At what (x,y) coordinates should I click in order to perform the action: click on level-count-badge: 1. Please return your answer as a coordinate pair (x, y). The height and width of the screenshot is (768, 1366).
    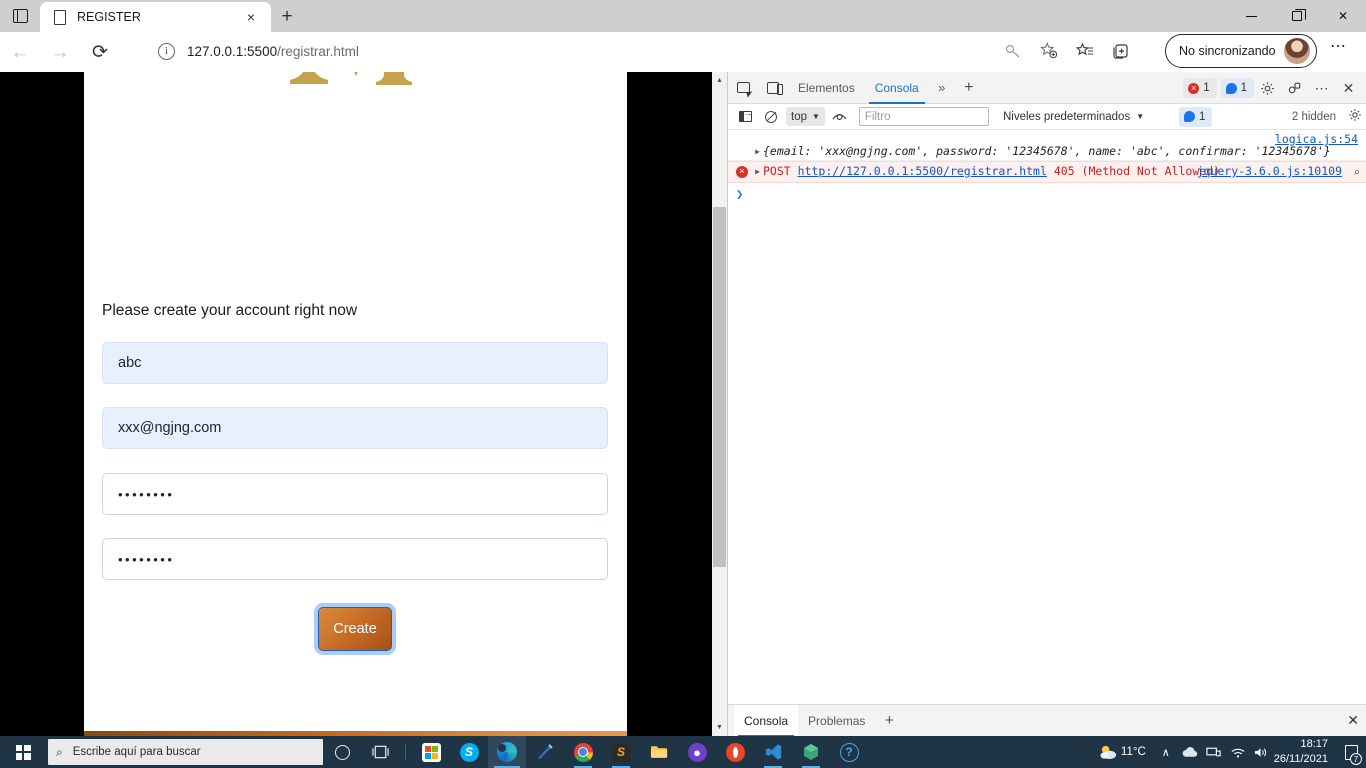
    Looking at the image, I should click on (1196, 116).